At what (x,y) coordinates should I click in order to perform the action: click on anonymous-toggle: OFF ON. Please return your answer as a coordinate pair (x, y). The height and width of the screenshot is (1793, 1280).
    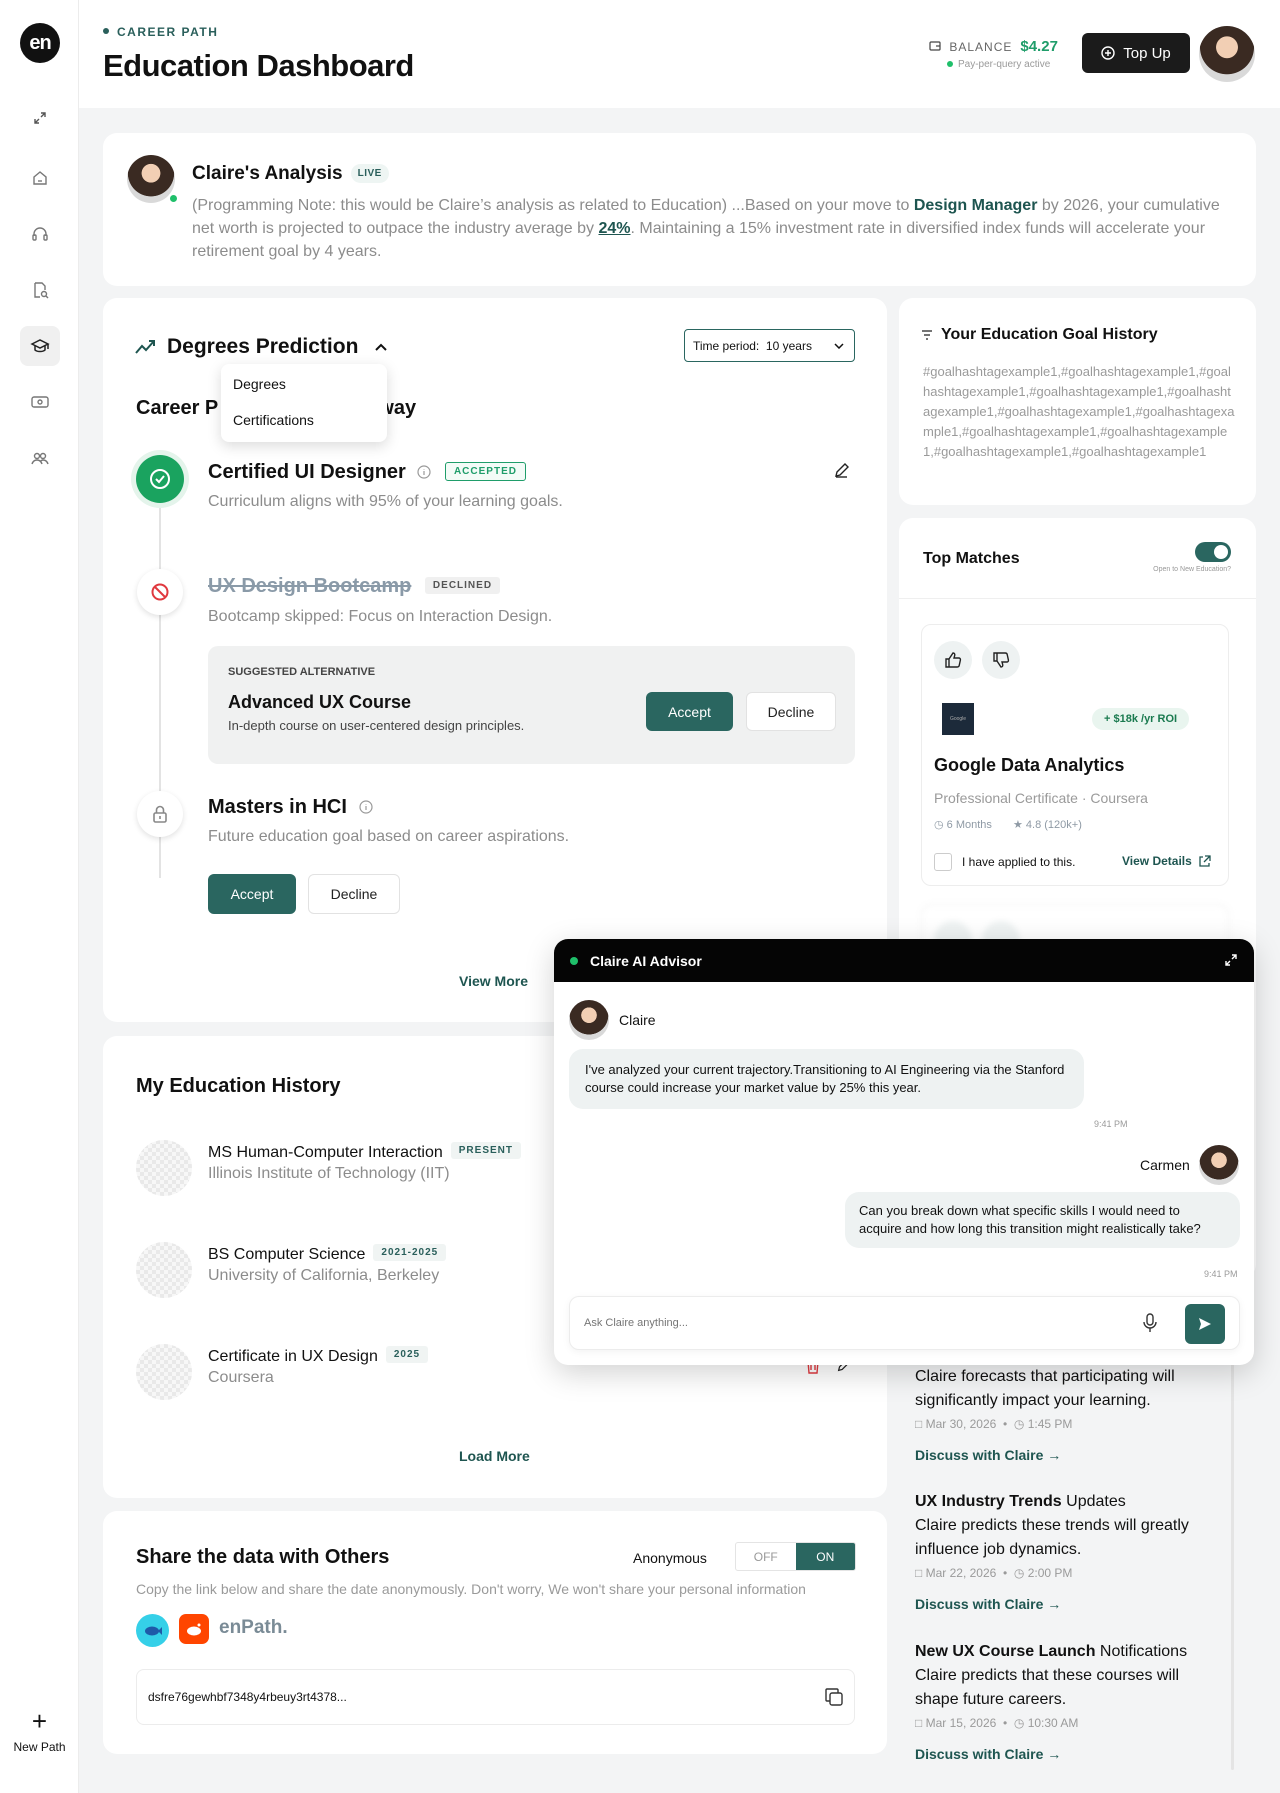
    Looking at the image, I should click on (795, 1556).